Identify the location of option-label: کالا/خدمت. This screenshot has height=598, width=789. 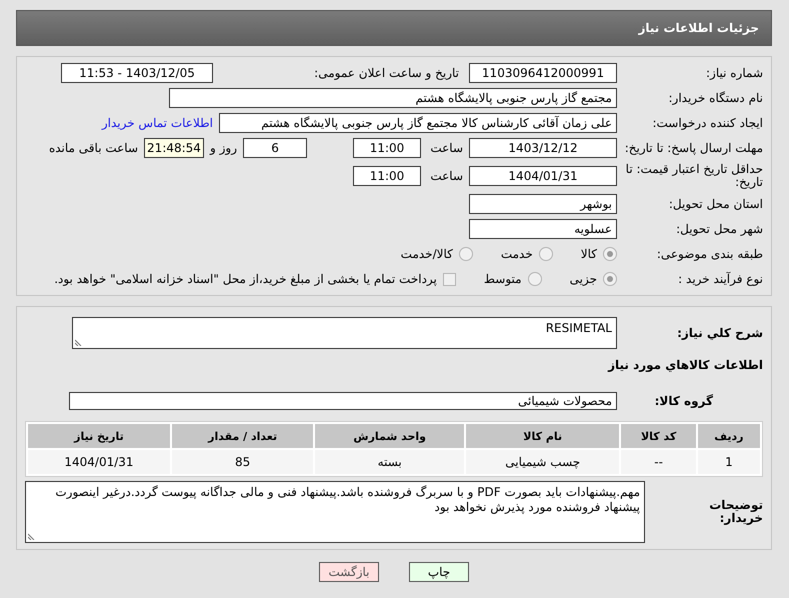
(426, 254).